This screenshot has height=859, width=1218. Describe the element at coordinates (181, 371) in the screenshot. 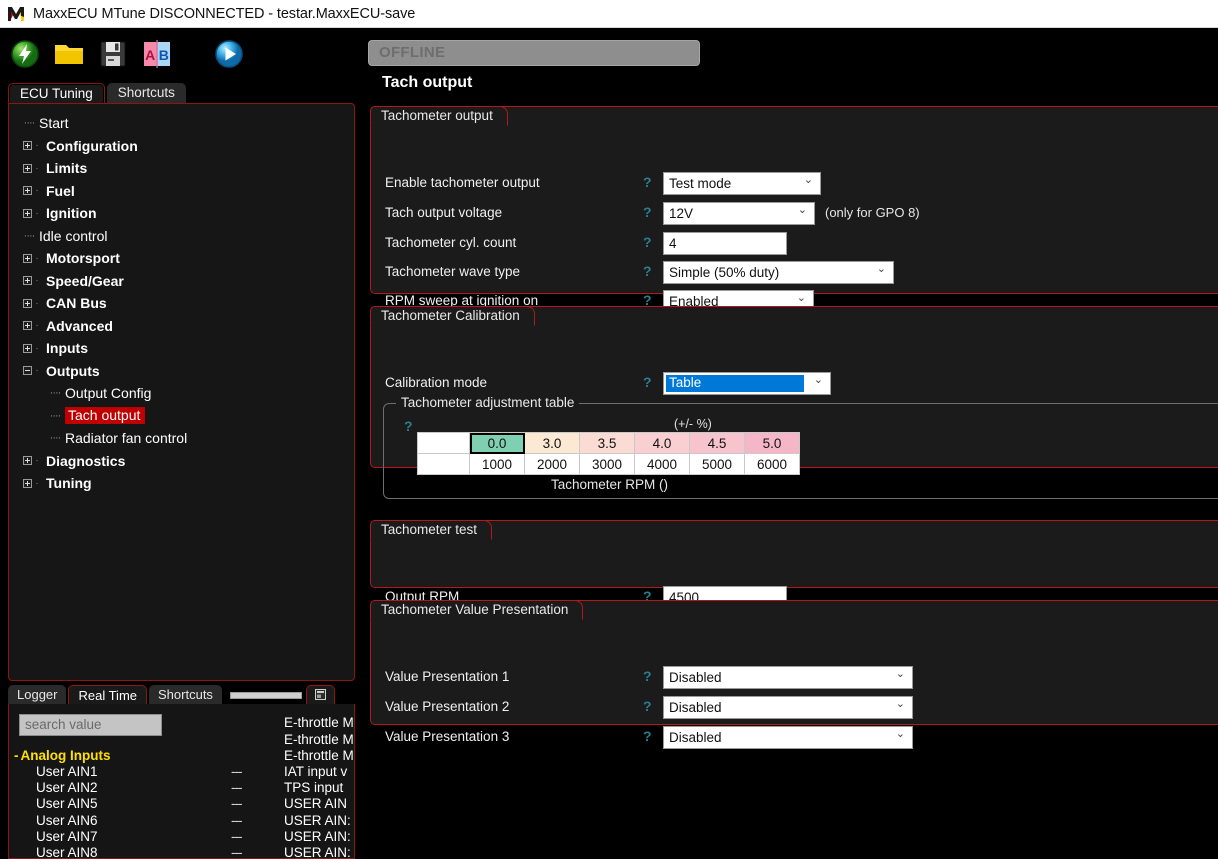

I see `tree-item-outputs: · Outputs` at that location.